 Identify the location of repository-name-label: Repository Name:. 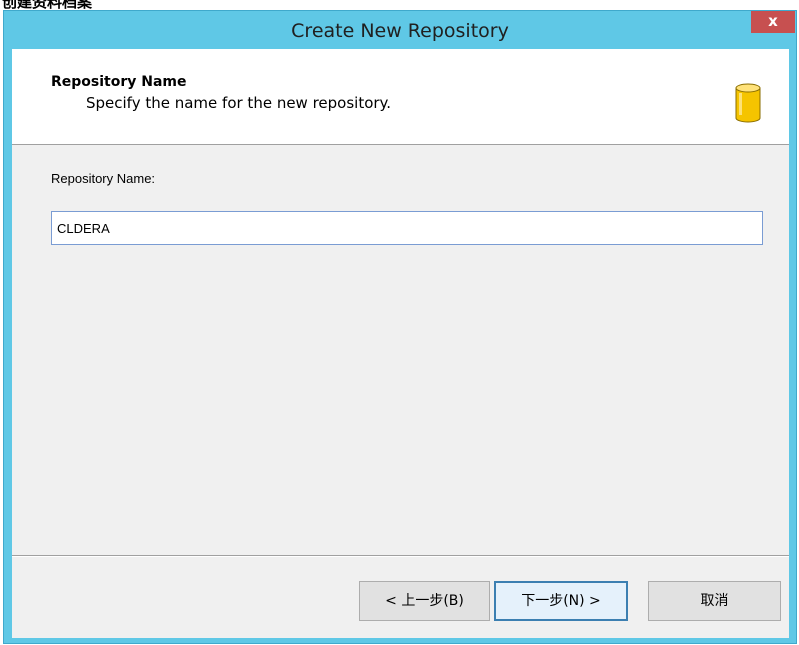
(103, 178).